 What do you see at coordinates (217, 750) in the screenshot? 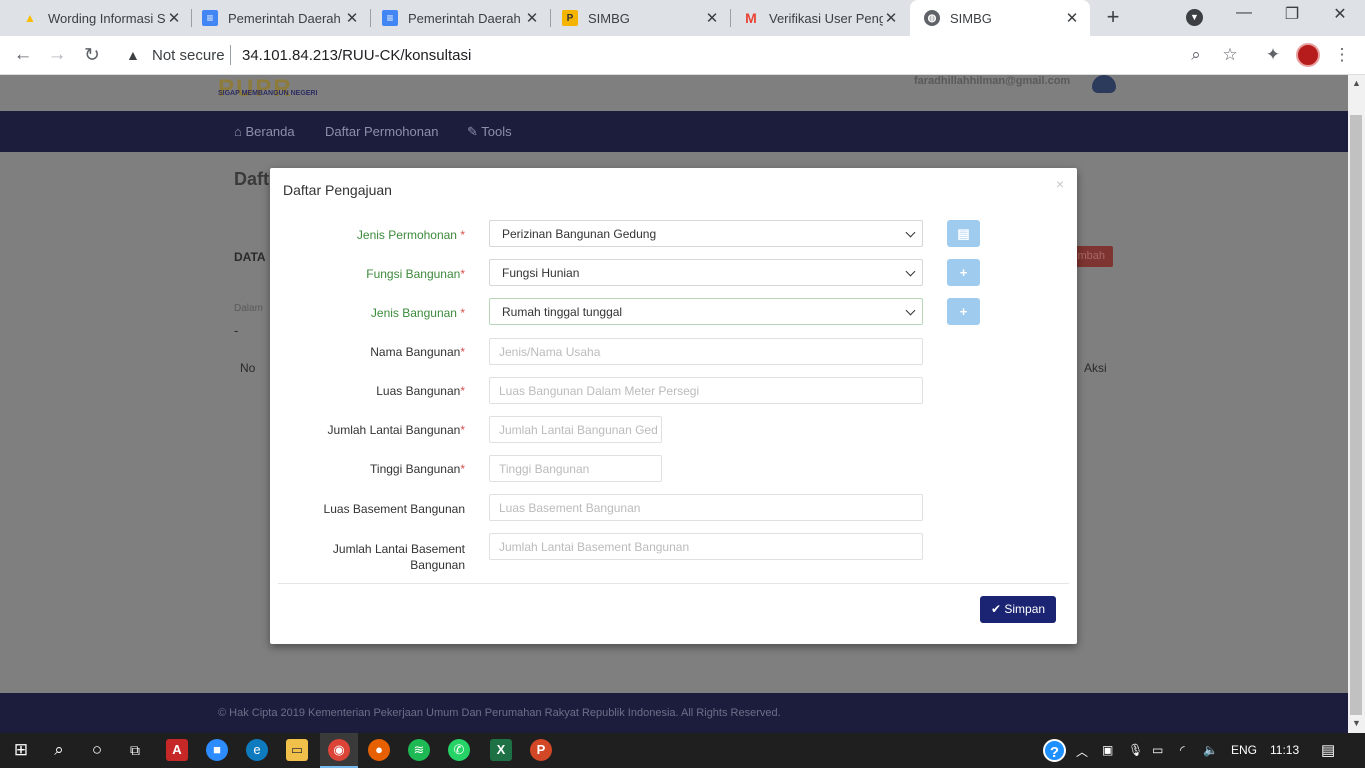
I see `zoom-app-icon: ■` at bounding box center [217, 750].